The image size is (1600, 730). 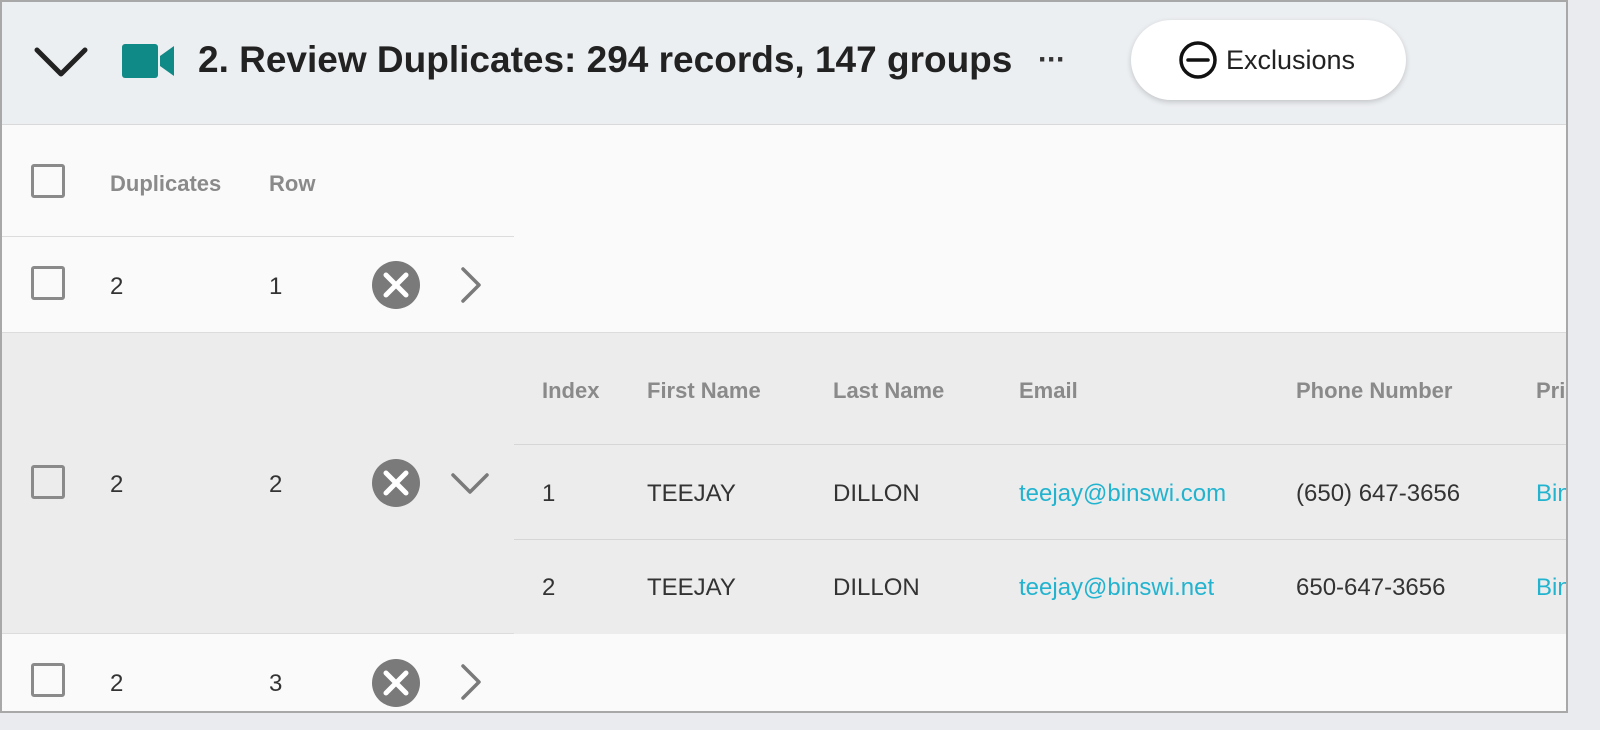 What do you see at coordinates (704, 390) in the screenshot?
I see `column-header-first-name: First Name` at bounding box center [704, 390].